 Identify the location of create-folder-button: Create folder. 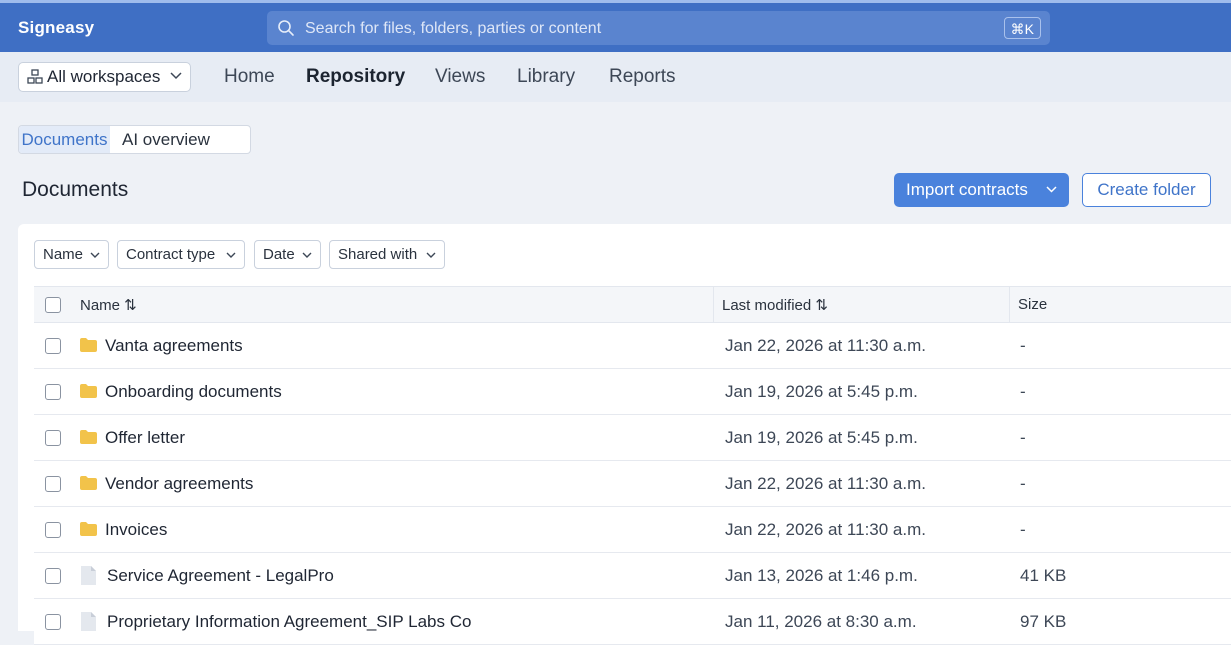
(1146, 190).